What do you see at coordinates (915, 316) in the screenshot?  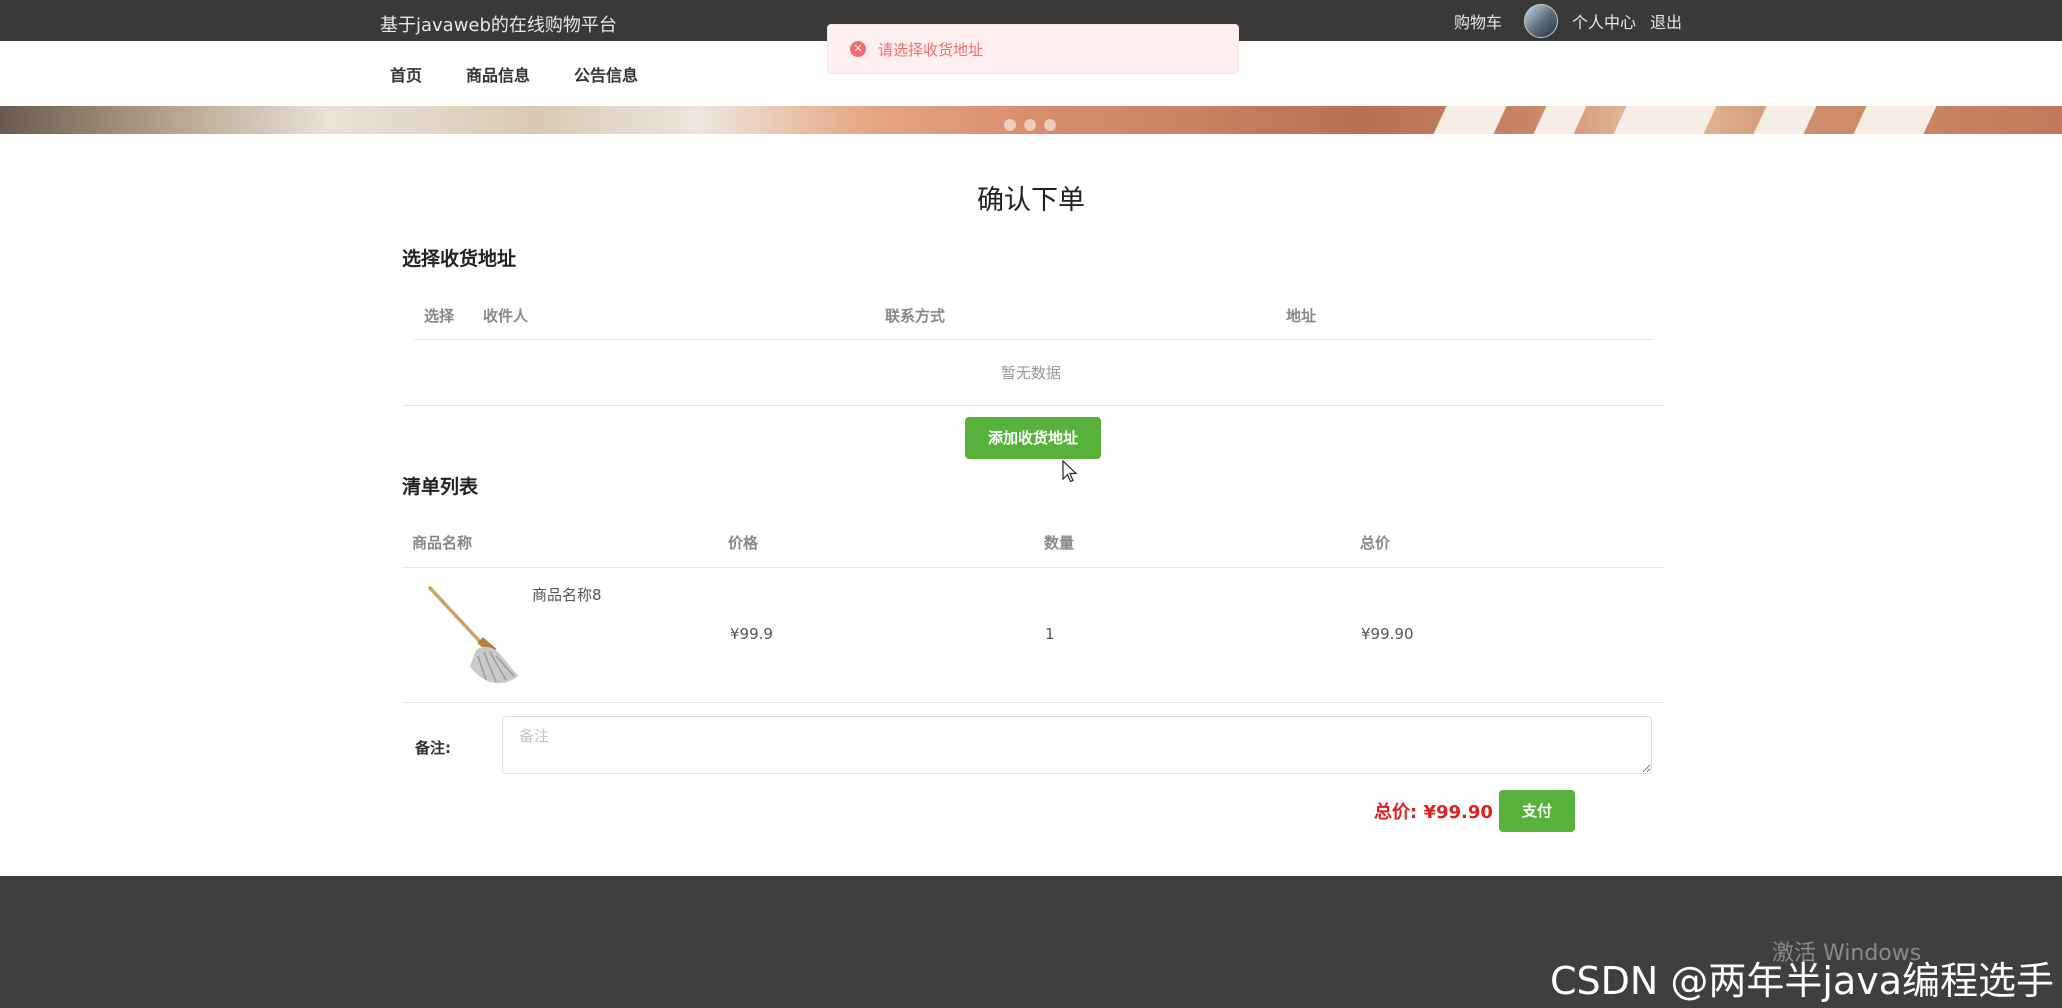 I see `address-col-contact: 联系方式` at bounding box center [915, 316].